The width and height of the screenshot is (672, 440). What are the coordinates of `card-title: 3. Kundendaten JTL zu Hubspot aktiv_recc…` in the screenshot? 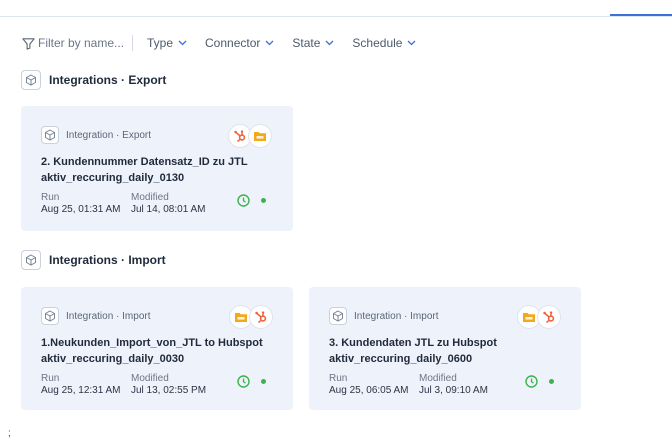 It's located at (413, 351).